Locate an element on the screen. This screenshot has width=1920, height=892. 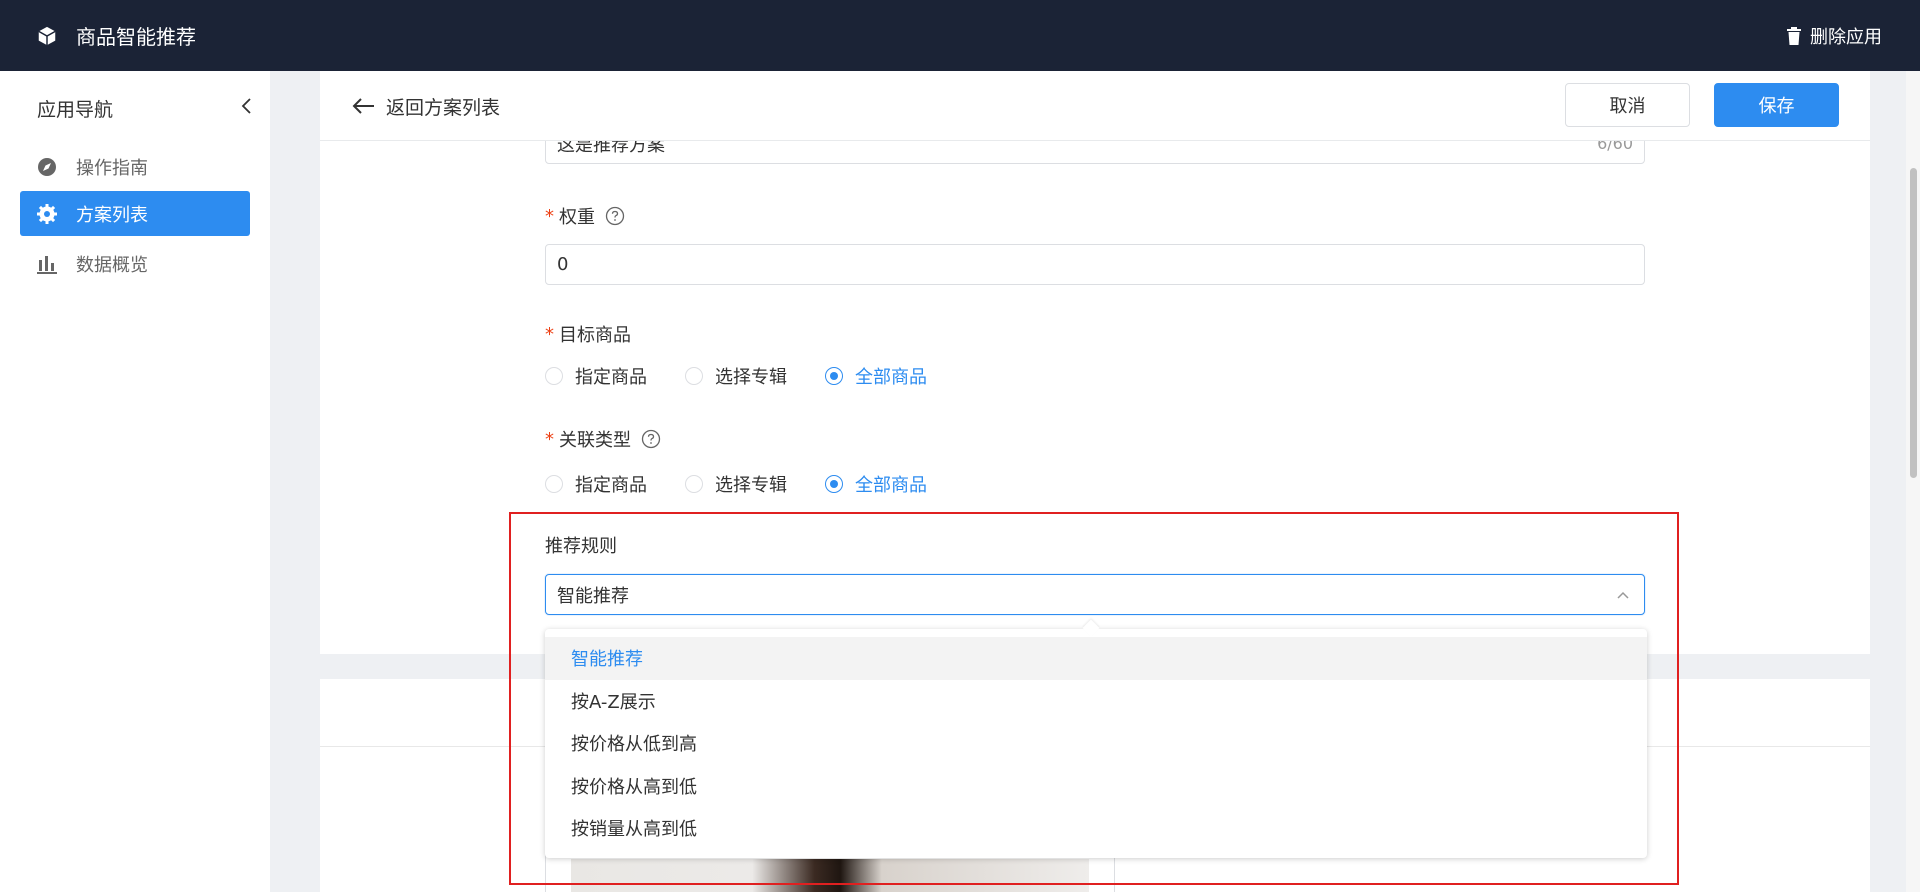
app-brand: 商品智能推荐 is located at coordinates (116, 35).